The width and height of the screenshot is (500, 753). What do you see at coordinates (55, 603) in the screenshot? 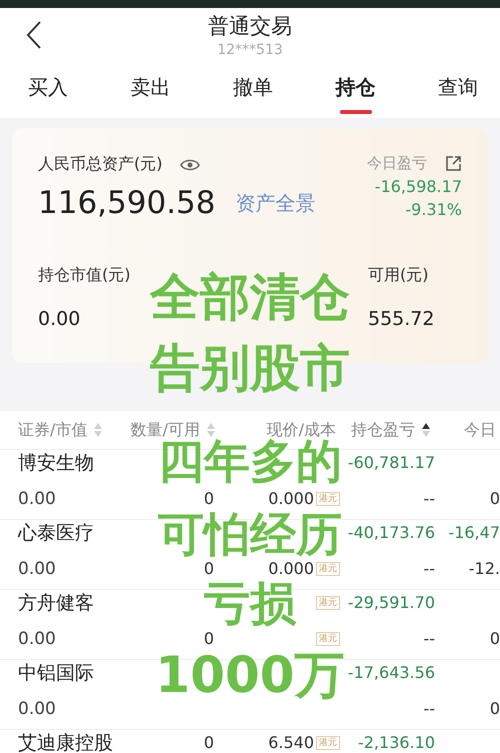
I see `stock-name: 方舟健客` at bounding box center [55, 603].